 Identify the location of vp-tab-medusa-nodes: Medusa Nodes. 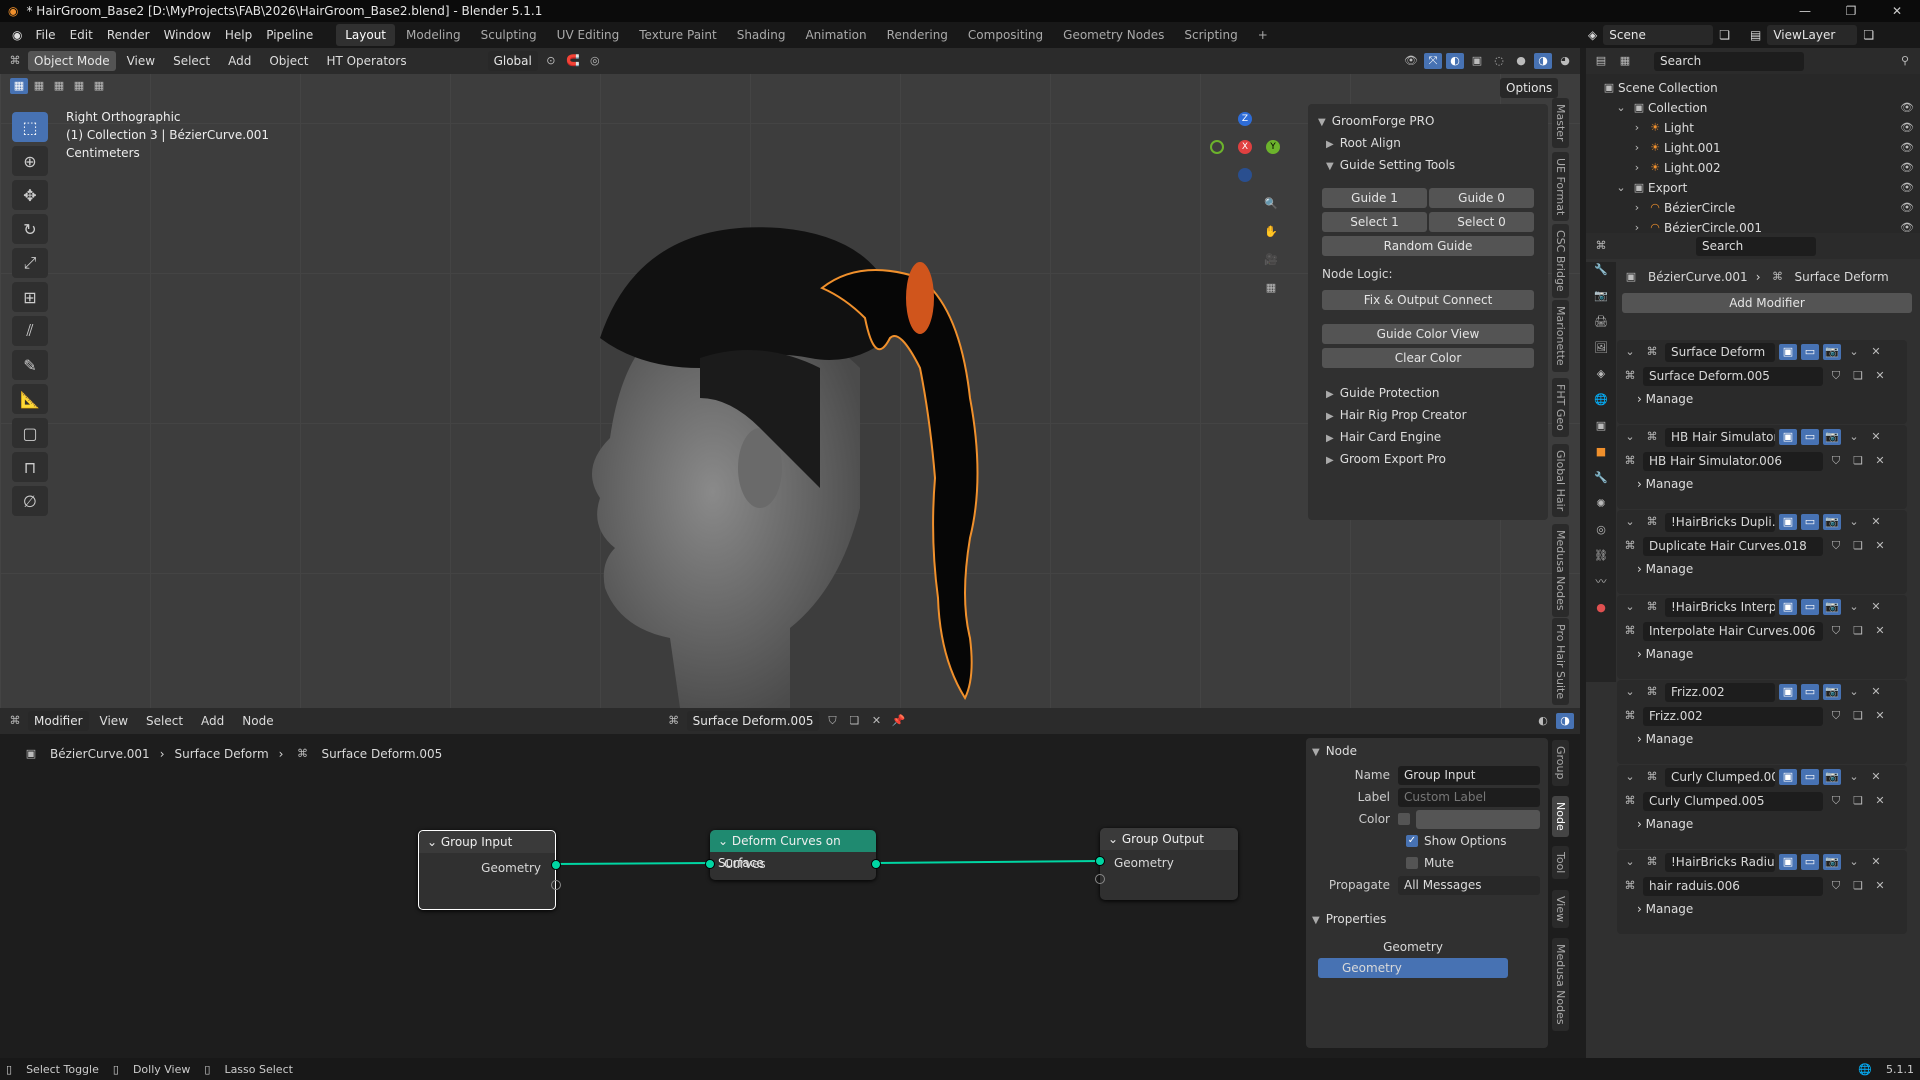
(1560, 570).